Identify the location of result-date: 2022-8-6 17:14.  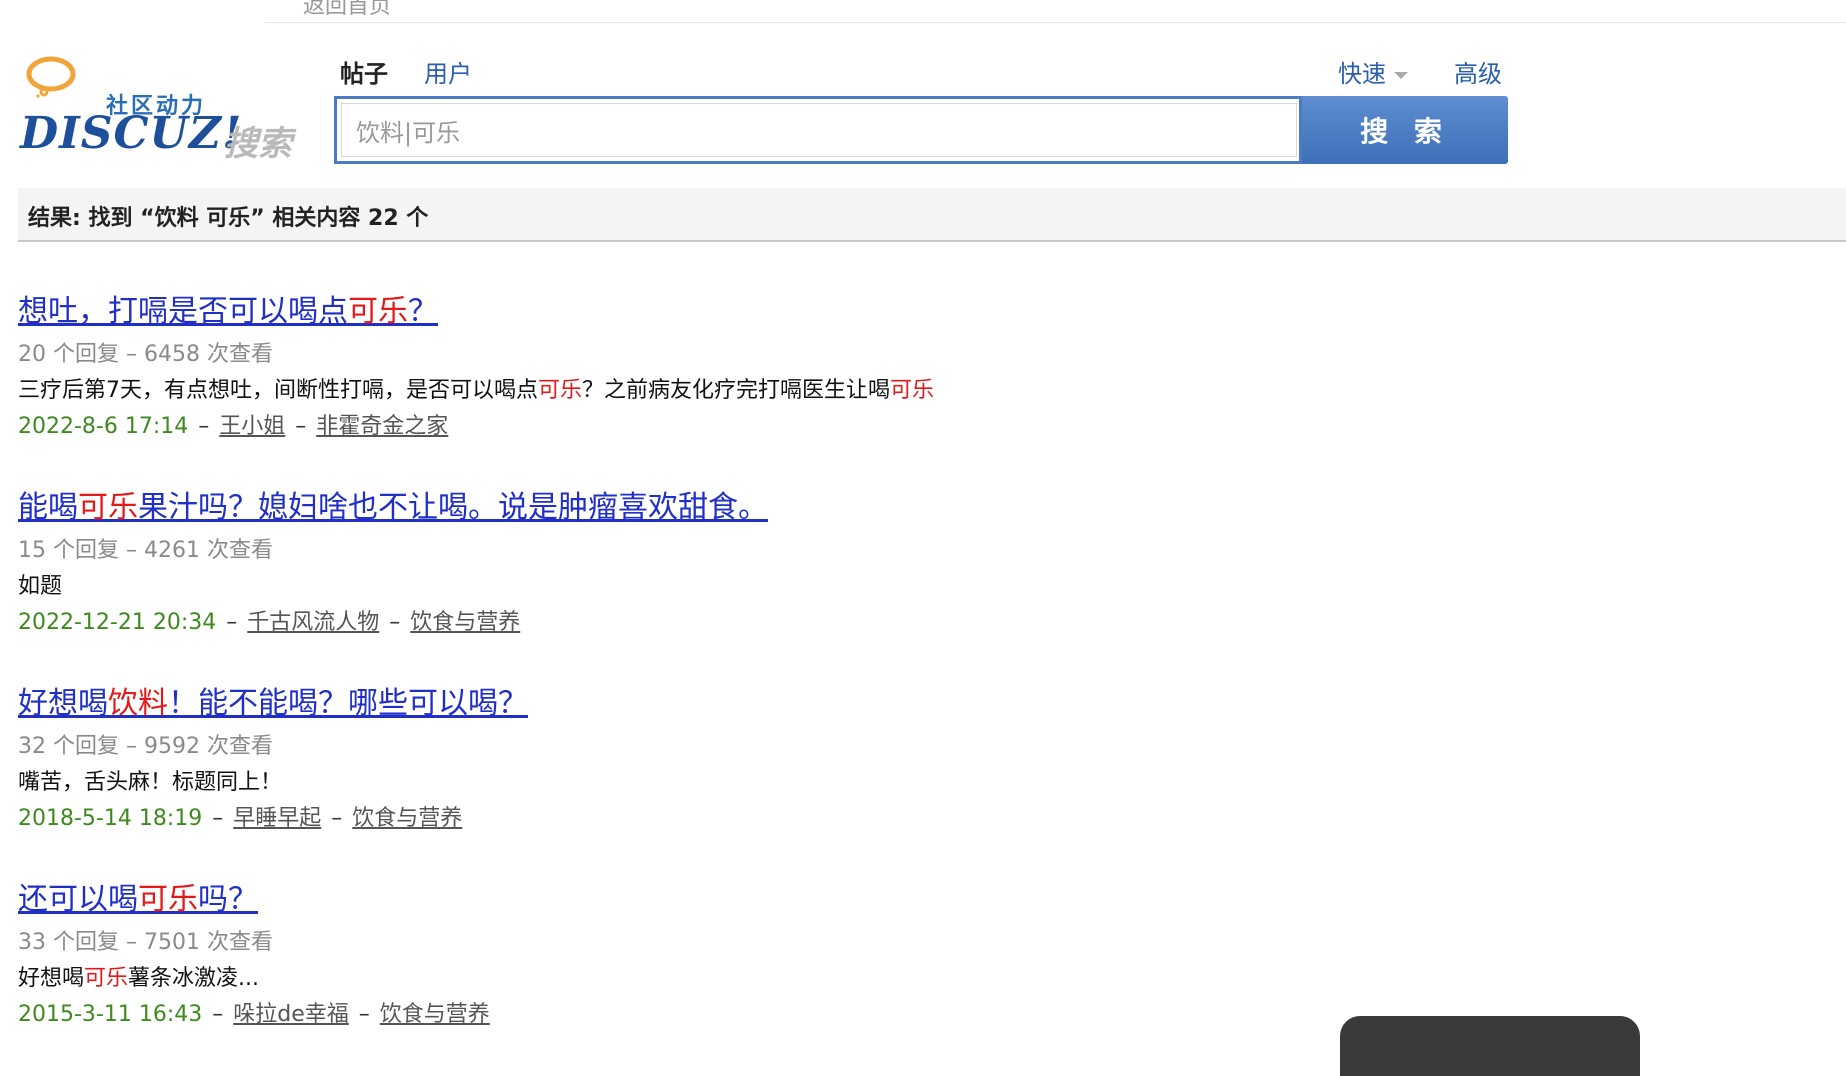
(103, 426).